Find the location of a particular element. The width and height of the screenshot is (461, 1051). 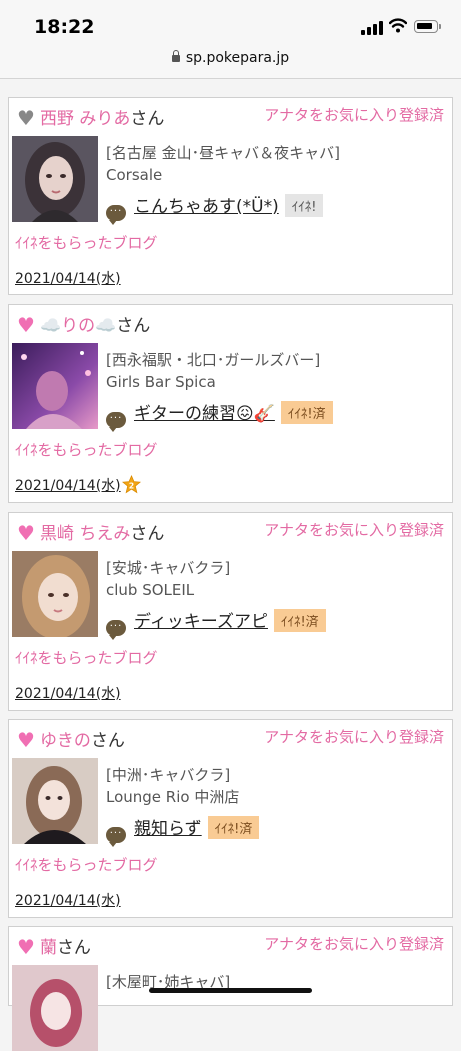

shop-name: Lounge Rio 中洲店 is located at coordinates (173, 797).